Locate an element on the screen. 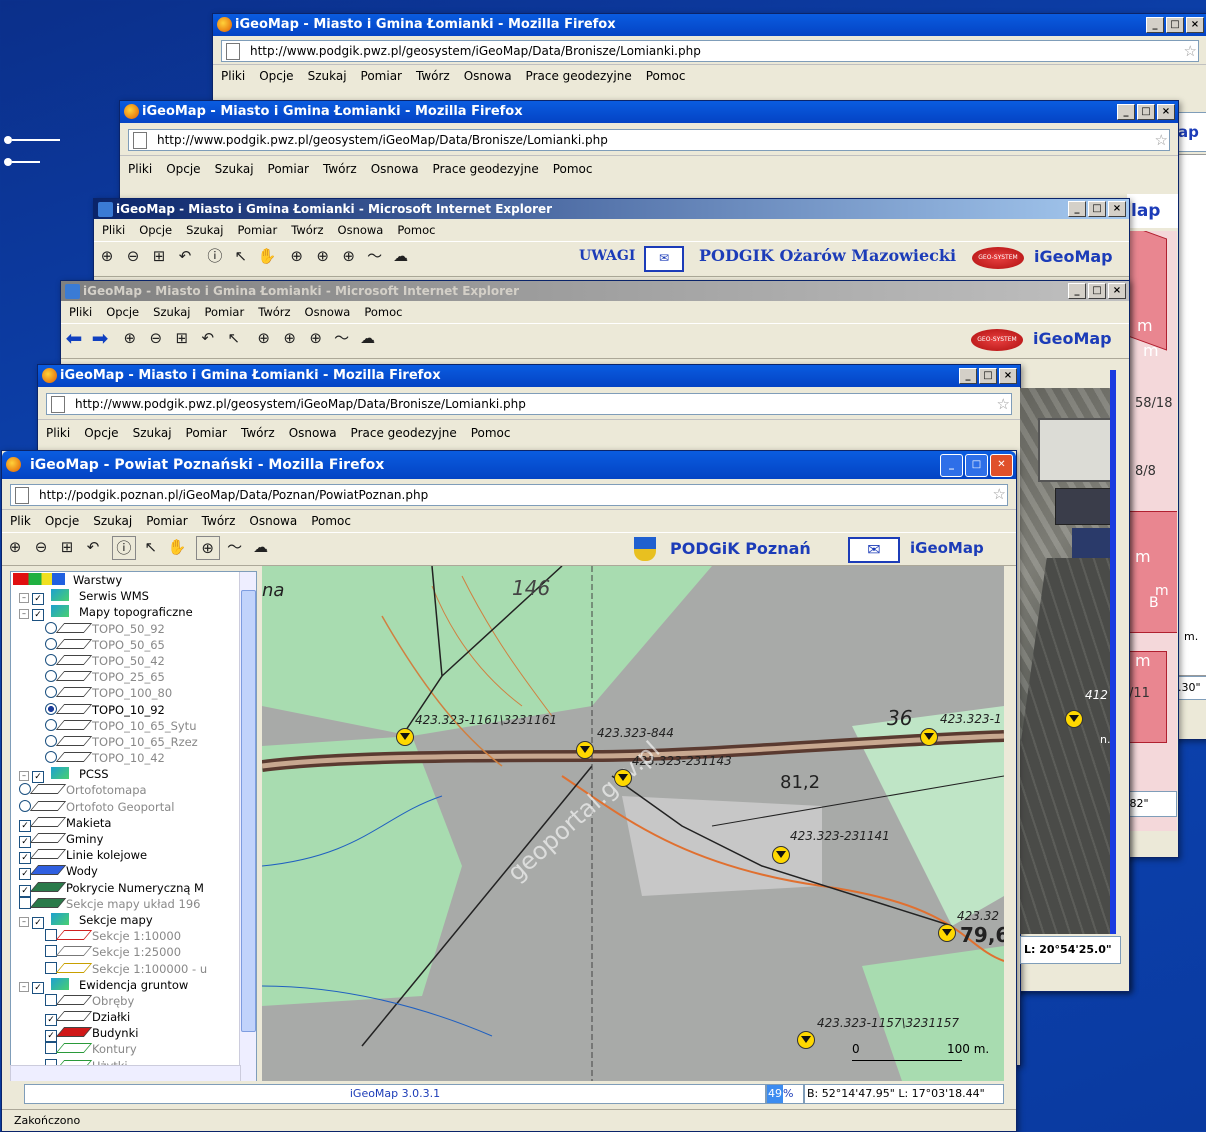  layer-row: Warstwy is located at coordinates (133, 580).